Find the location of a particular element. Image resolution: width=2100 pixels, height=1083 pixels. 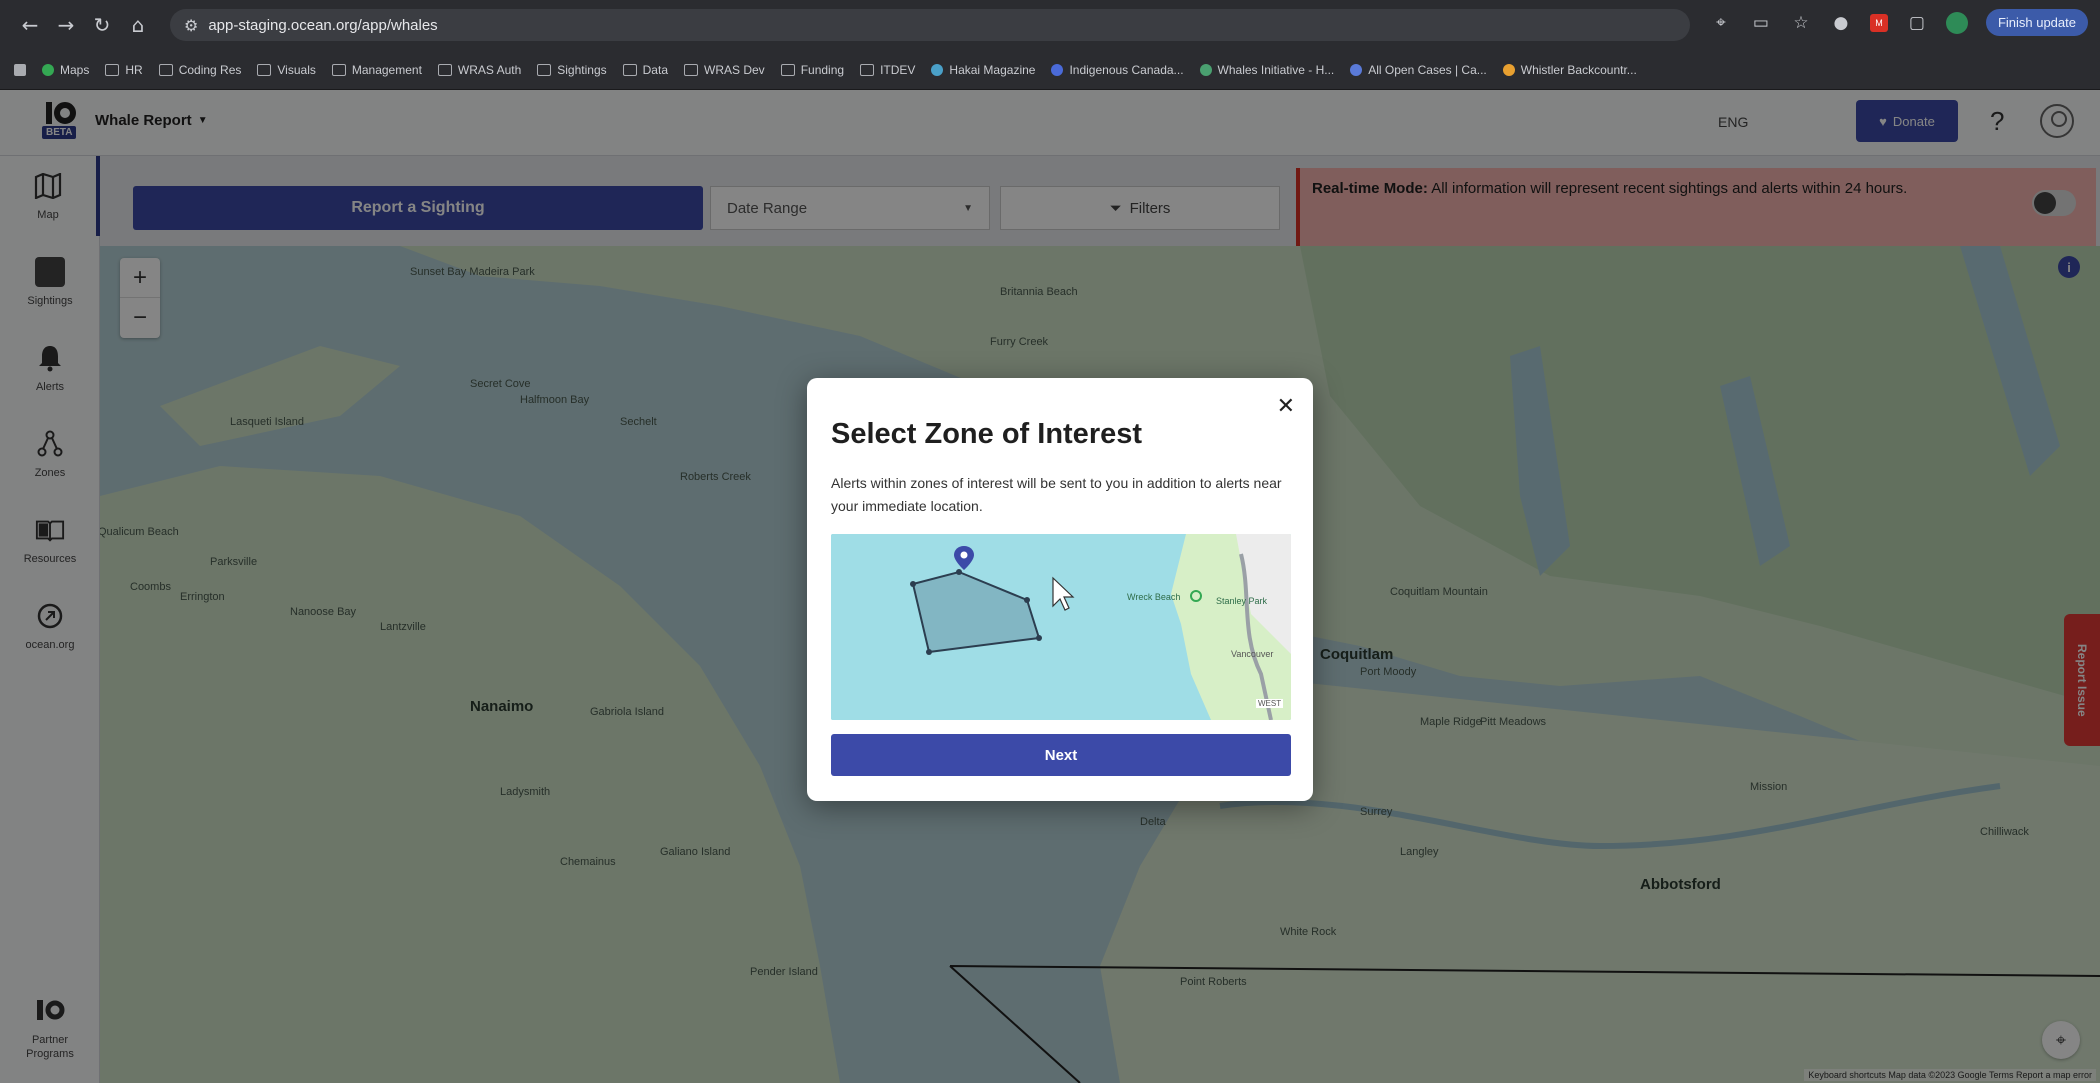

bookmark-data: Data is located at coordinates (645, 70).